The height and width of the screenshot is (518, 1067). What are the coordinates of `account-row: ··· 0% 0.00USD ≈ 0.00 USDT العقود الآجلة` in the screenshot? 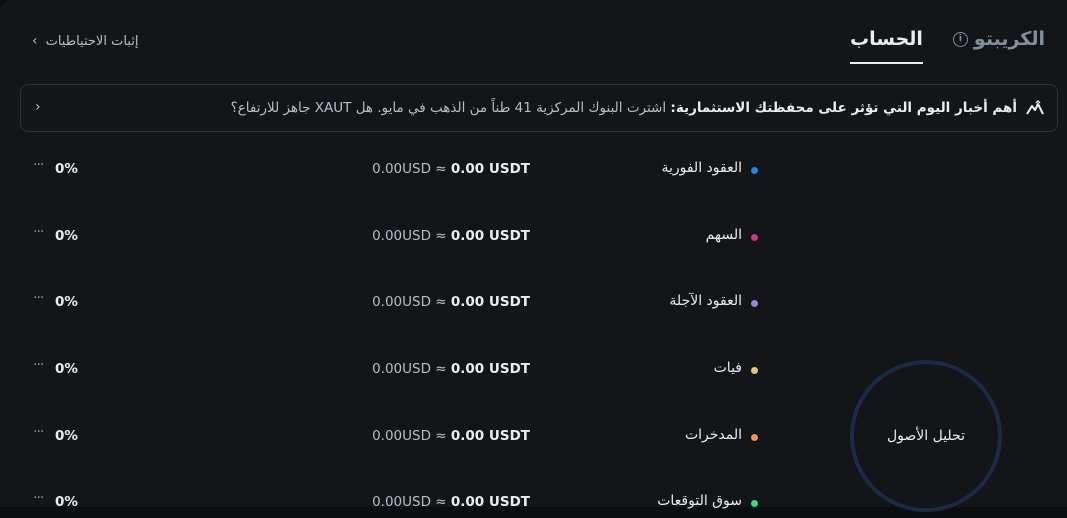 It's located at (390, 303).